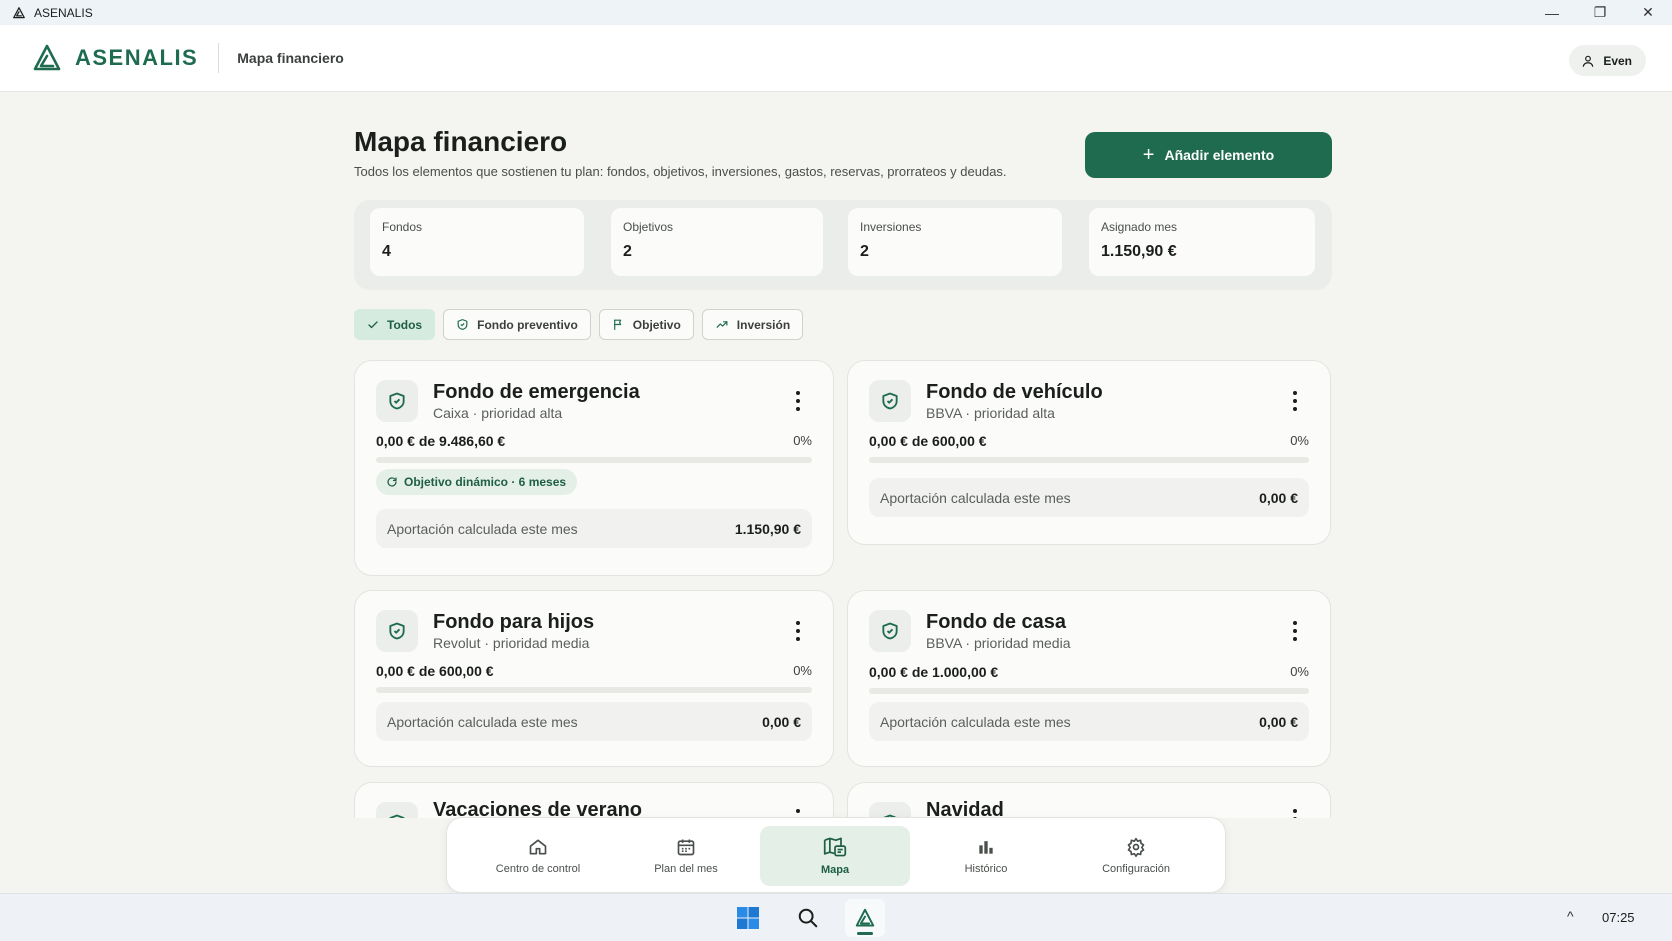 Image resolution: width=1672 pixels, height=941 pixels. Describe the element at coordinates (990, 413) in the screenshot. I see `card-subtitle: BBVA · prioridad alta` at that location.